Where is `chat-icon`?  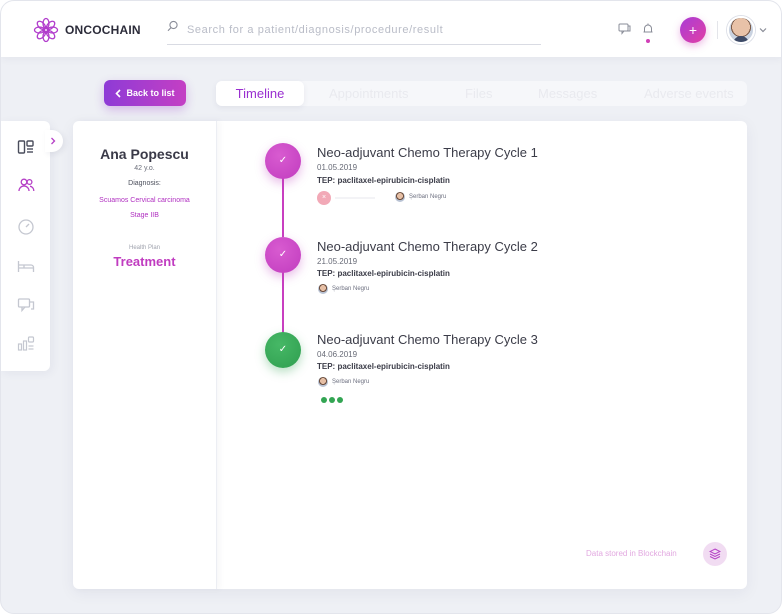 chat-icon is located at coordinates (625, 29).